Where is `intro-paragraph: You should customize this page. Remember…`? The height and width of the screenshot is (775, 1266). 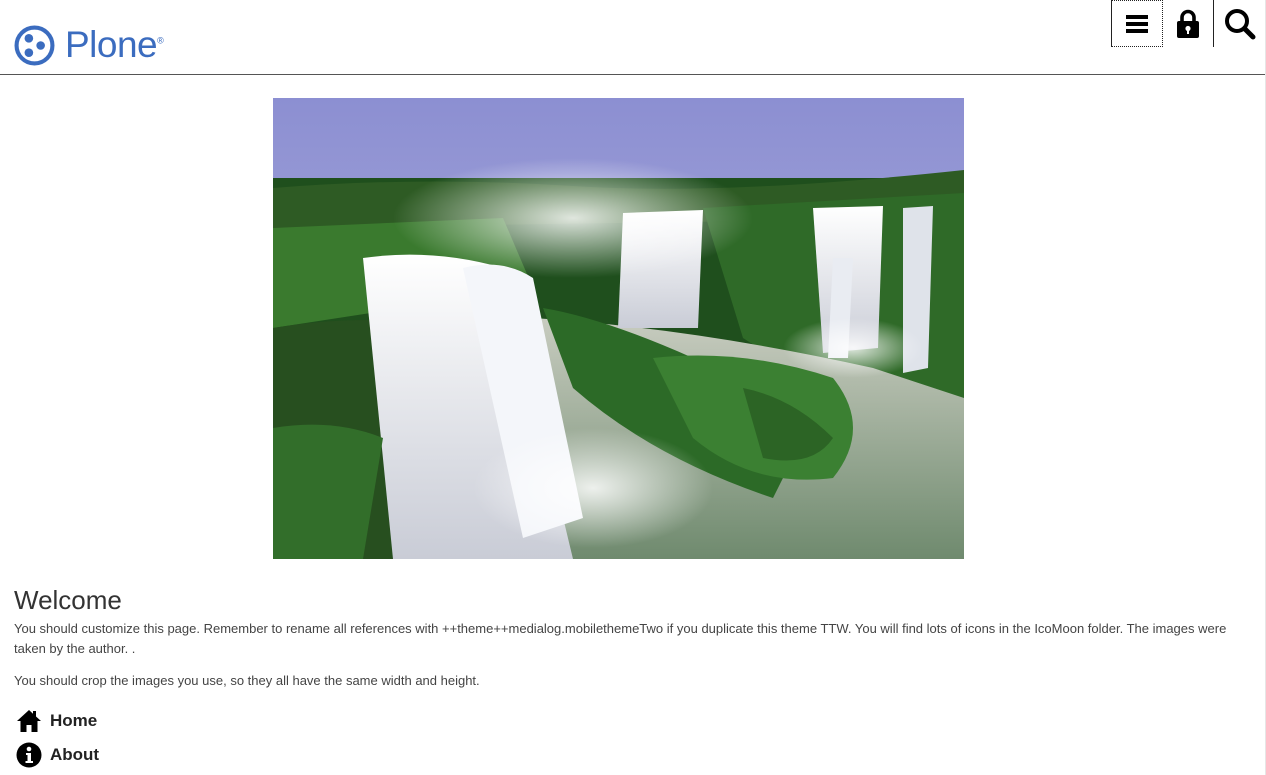 intro-paragraph: You should customize this page. Remember… is located at coordinates (620, 638).